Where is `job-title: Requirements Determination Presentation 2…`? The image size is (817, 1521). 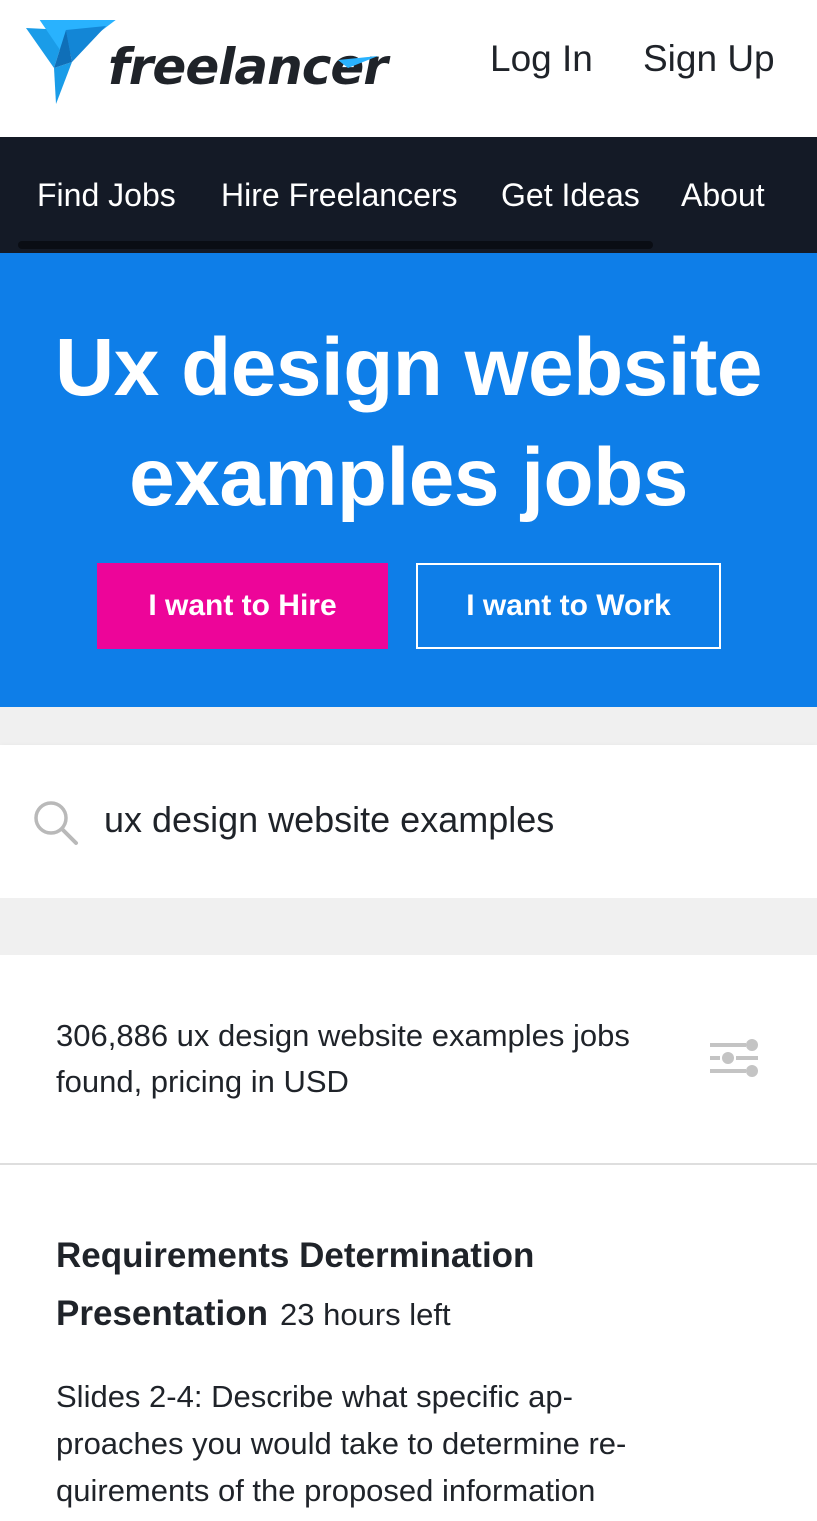 job-title: Requirements Determination Presentation 2… is located at coordinates (356, 1285).